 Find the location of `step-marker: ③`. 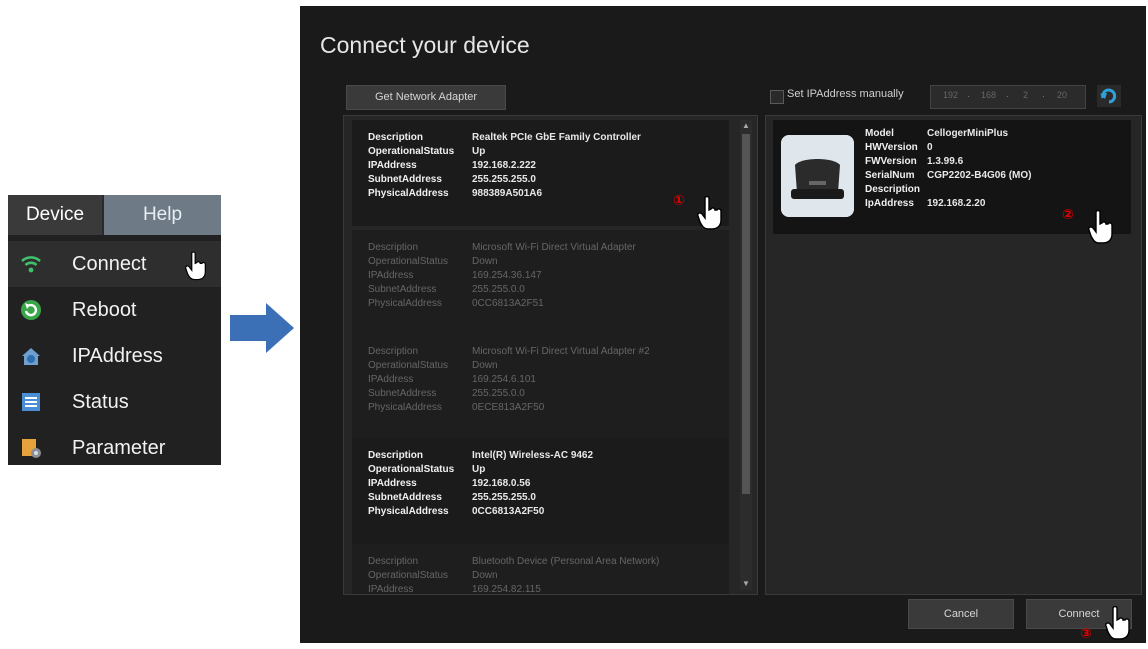

step-marker: ③ is located at coordinates (1086, 633).